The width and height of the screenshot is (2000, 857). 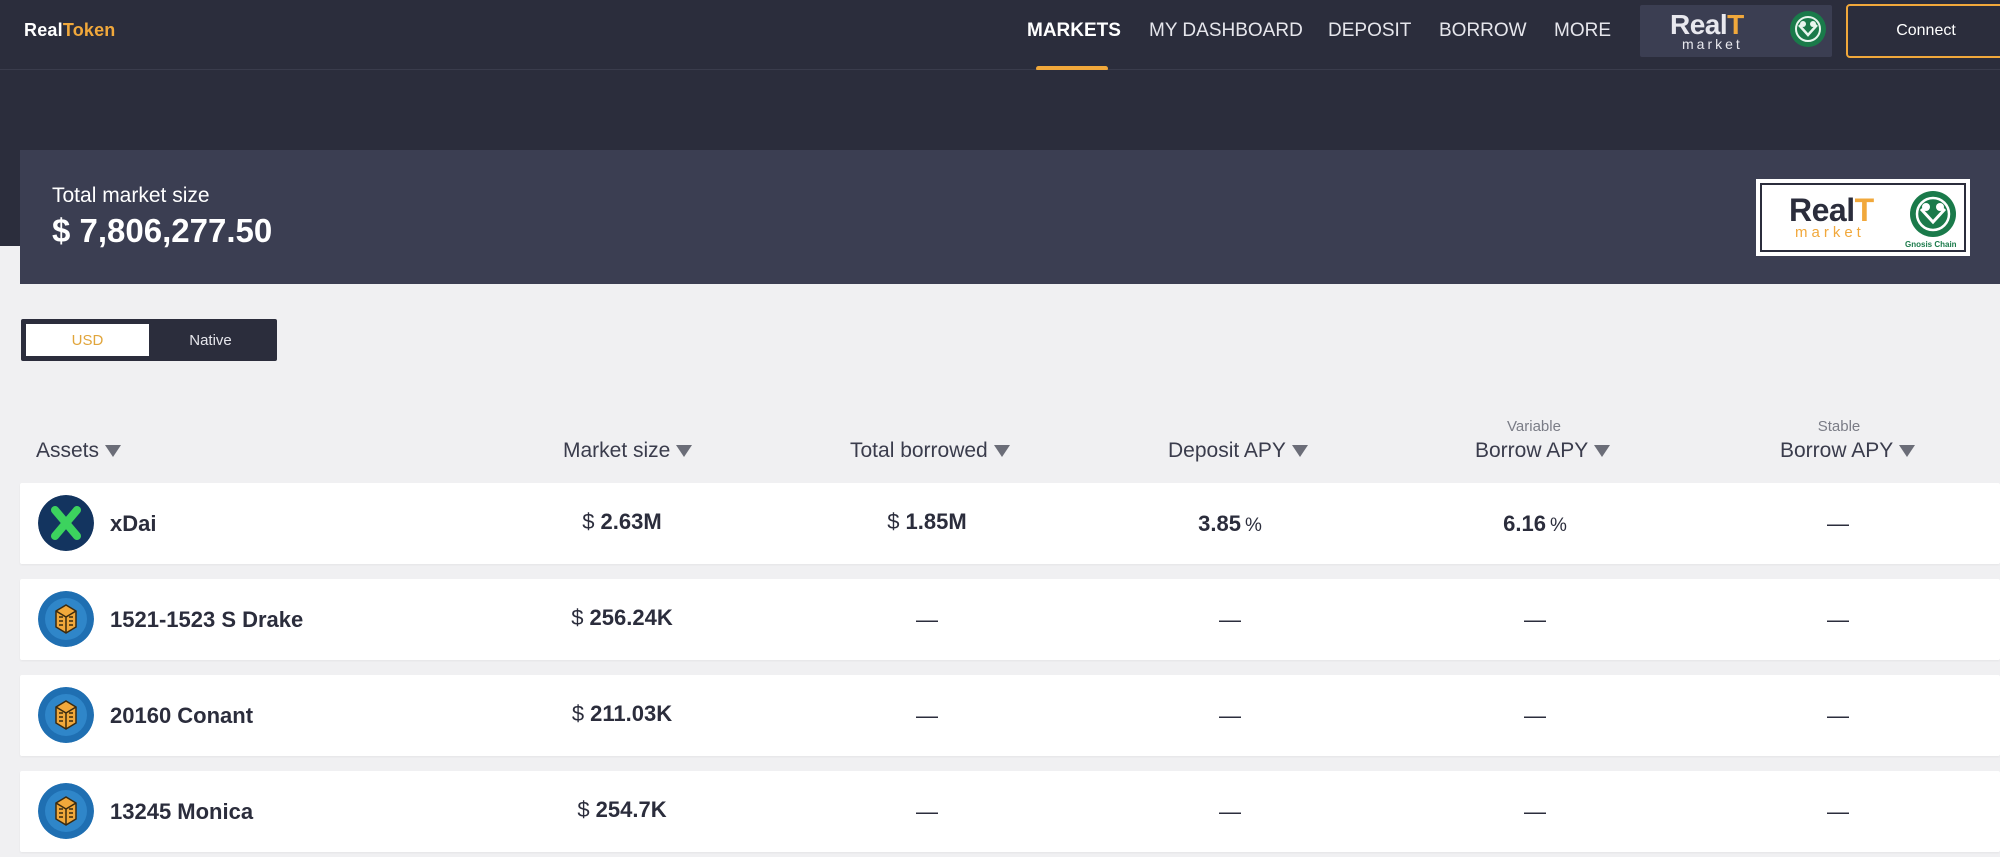 What do you see at coordinates (1808, 29) in the screenshot?
I see `gnosis-chain-icon` at bounding box center [1808, 29].